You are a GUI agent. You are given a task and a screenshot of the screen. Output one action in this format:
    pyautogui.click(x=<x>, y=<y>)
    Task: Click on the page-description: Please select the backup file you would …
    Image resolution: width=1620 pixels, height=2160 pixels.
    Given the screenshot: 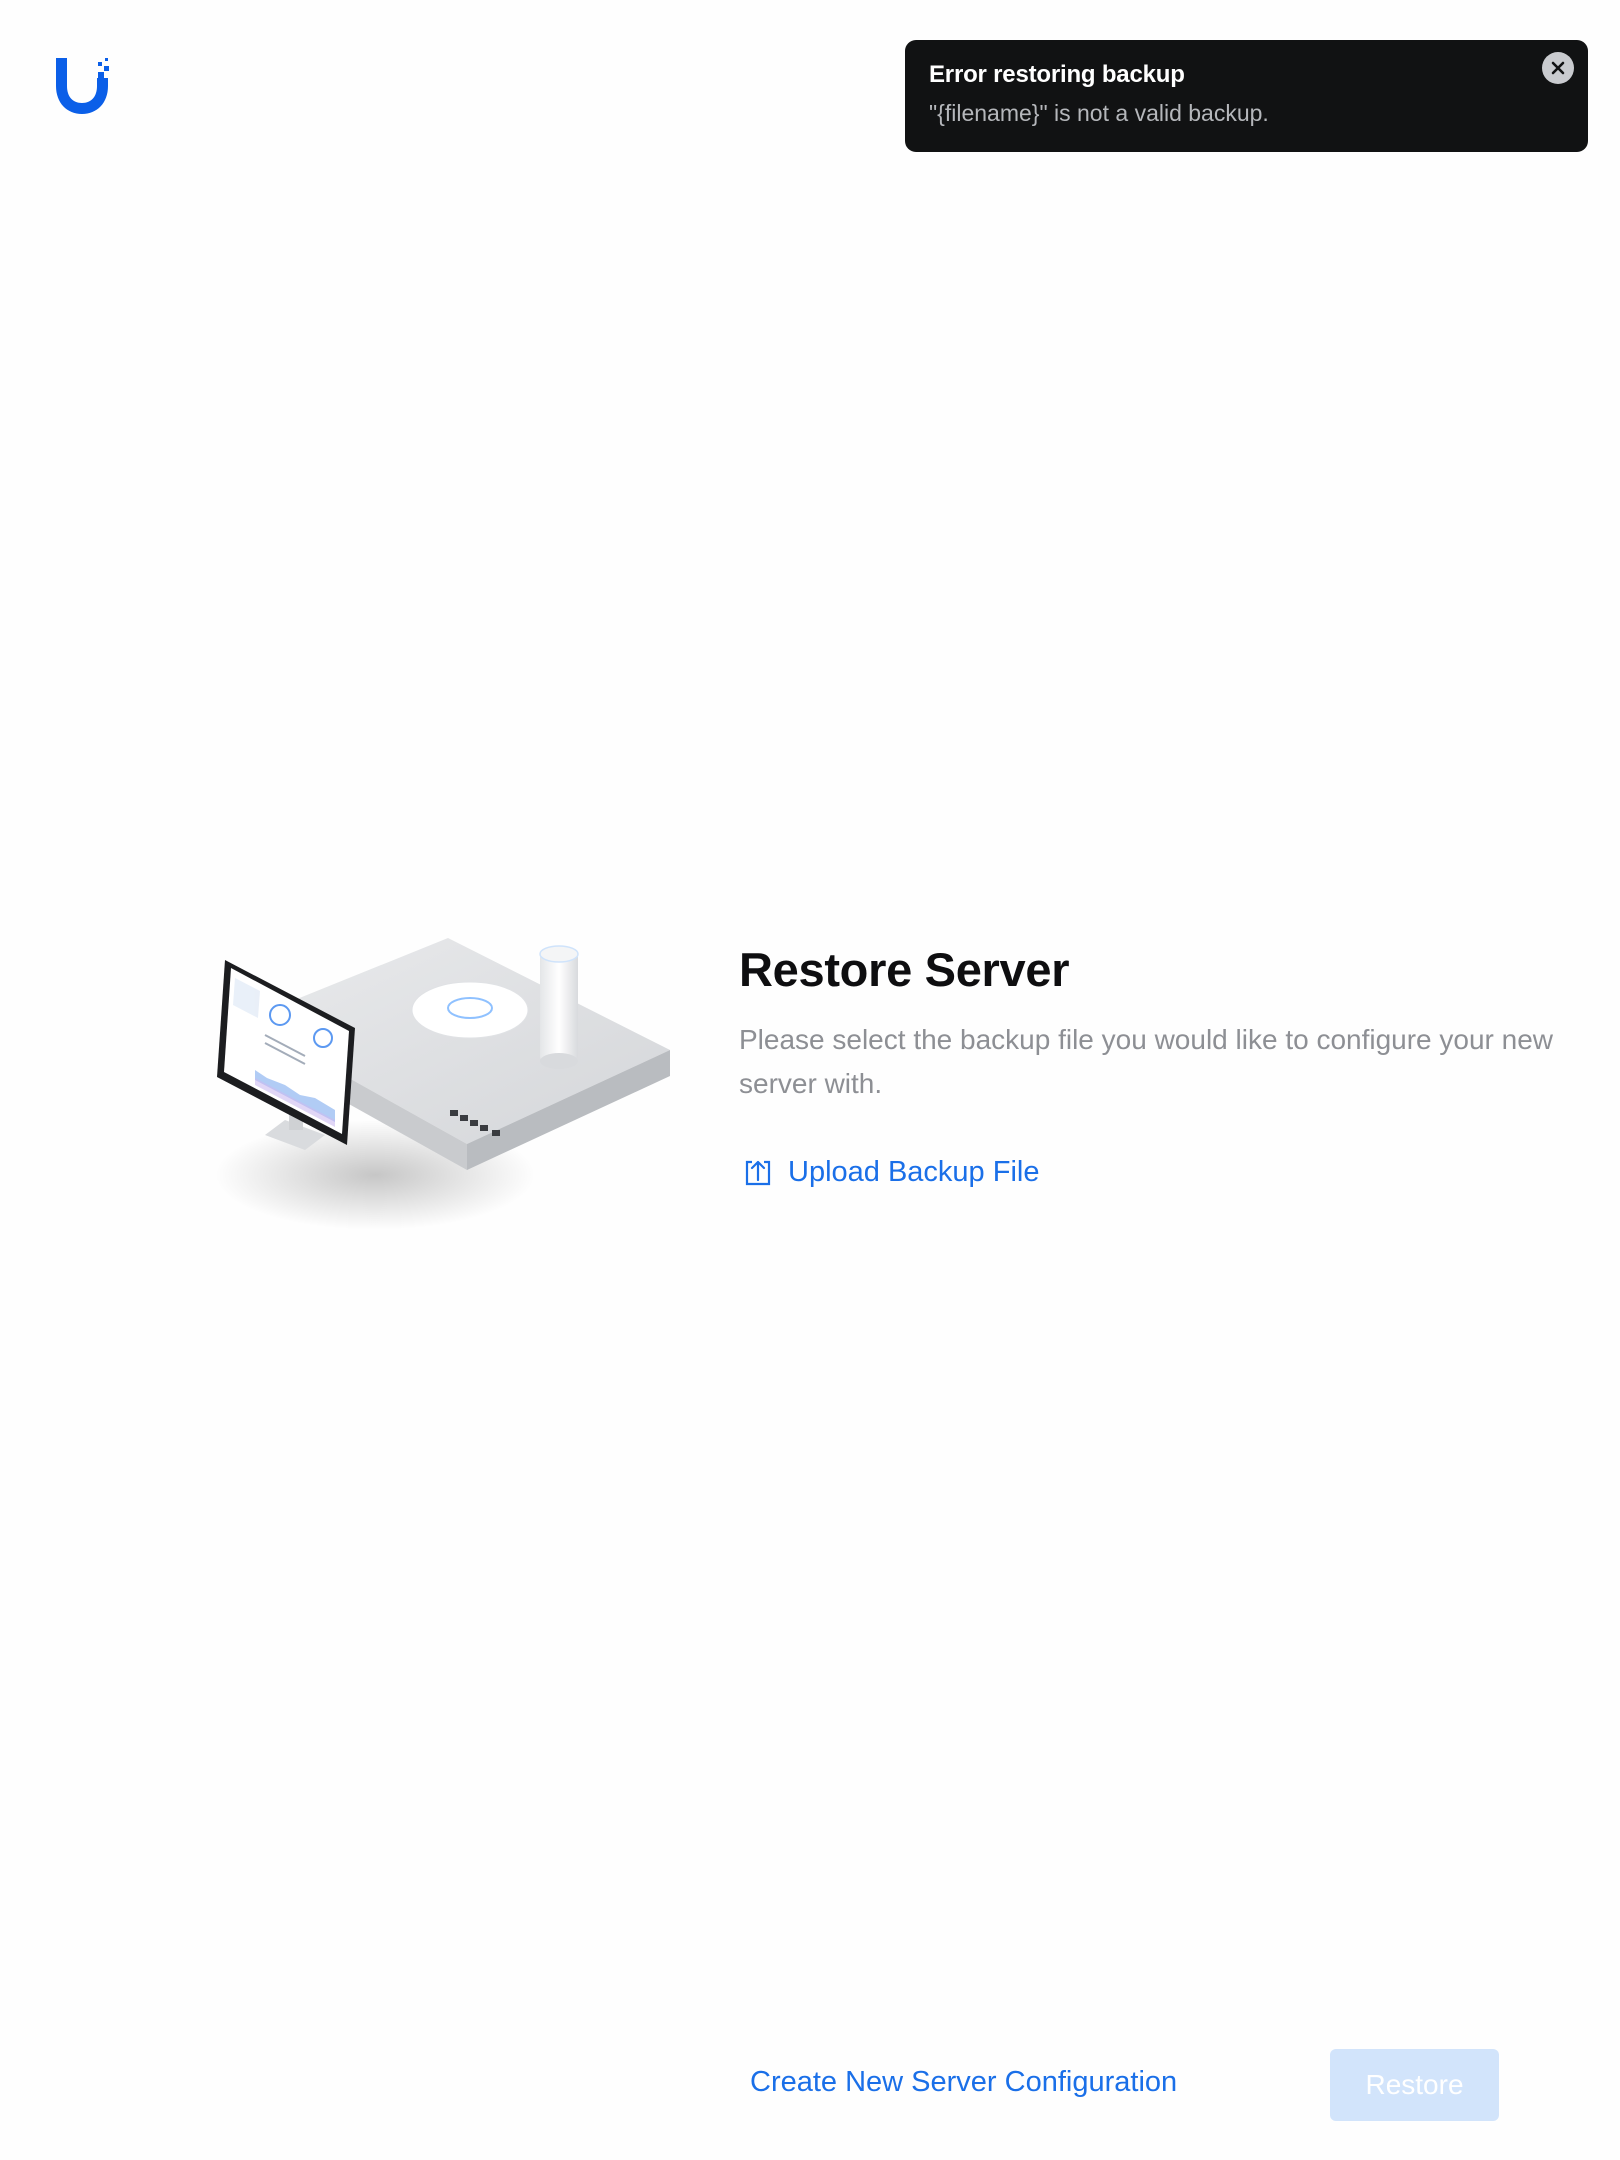 What is the action you would take?
    pyautogui.click(x=1146, y=1061)
    